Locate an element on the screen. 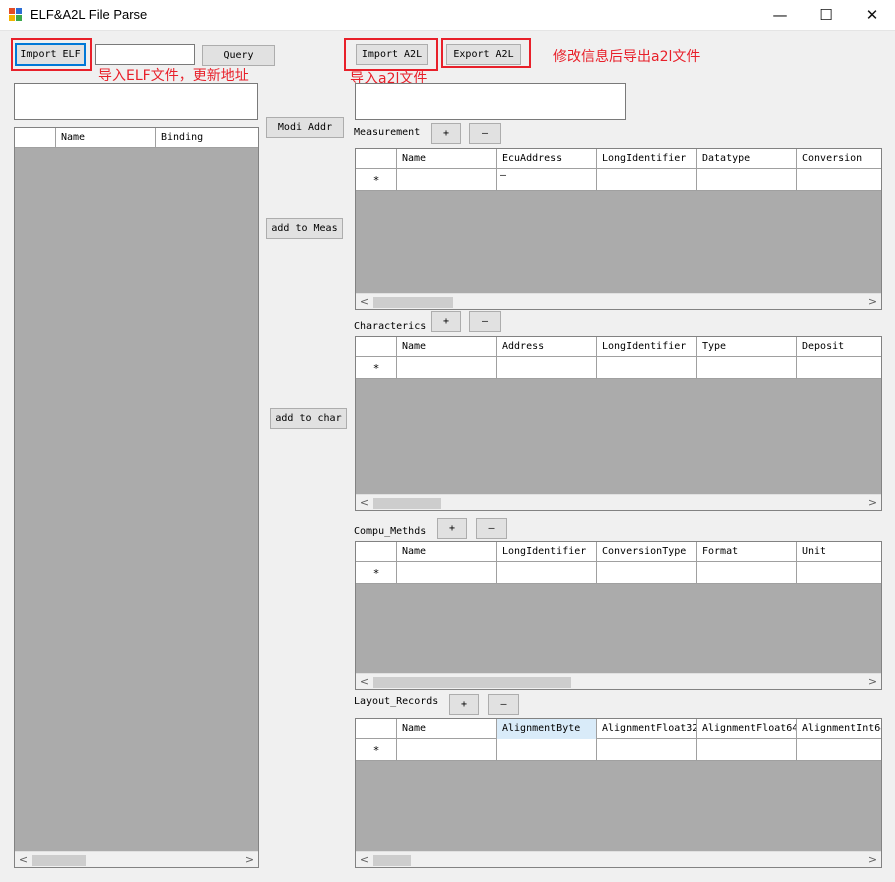 This screenshot has width=895, height=882. modi-addr-button: Modi Addr is located at coordinates (305, 127).